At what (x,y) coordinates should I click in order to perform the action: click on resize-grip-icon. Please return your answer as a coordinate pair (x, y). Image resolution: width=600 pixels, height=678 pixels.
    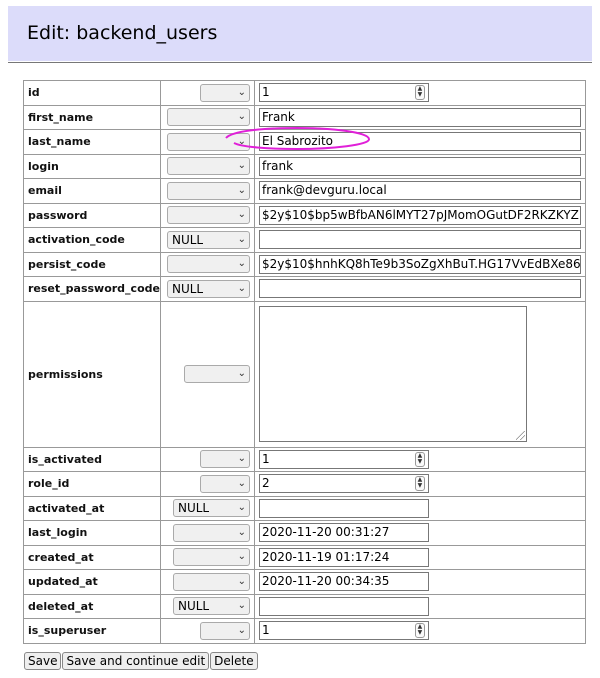
    Looking at the image, I should click on (520, 435).